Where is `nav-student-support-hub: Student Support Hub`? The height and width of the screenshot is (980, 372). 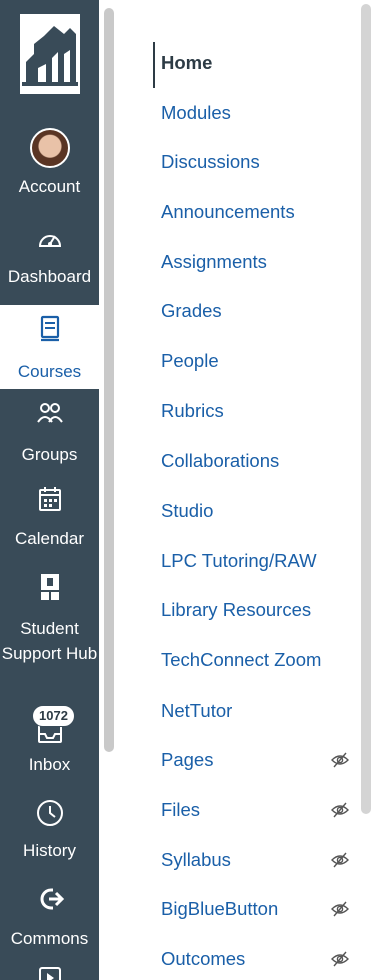 nav-student-support-hub: Student Support Hub is located at coordinates (49, 632).